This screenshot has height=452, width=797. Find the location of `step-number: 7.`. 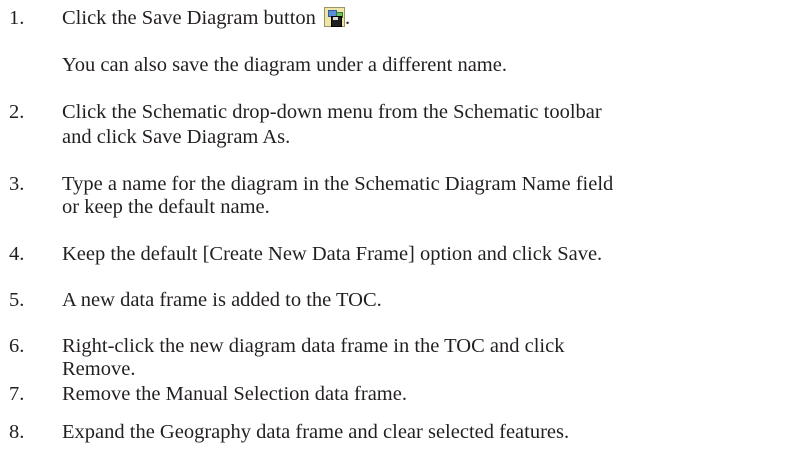

step-number: 7. is located at coordinates (17, 394).